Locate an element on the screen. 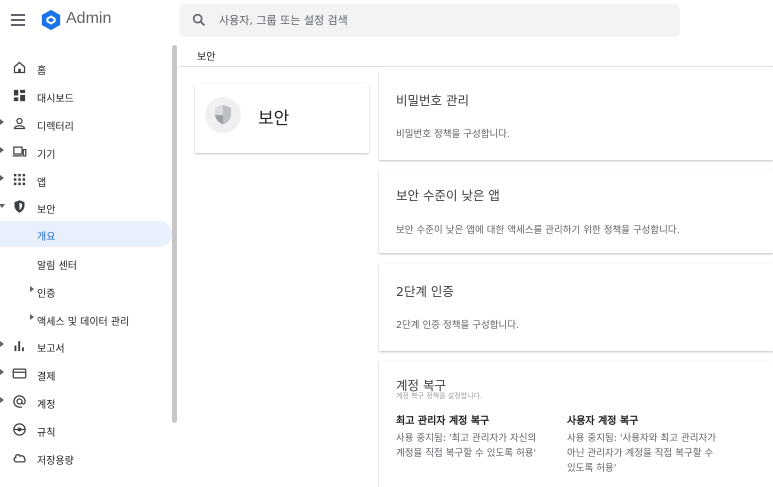 The height and width of the screenshot is (487, 773). search-input is located at coordinates (439, 20).